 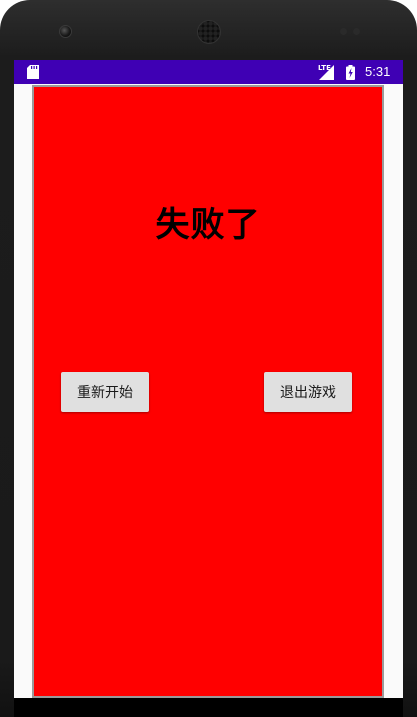 I want to click on earpiece-speaker, so click(x=209, y=32).